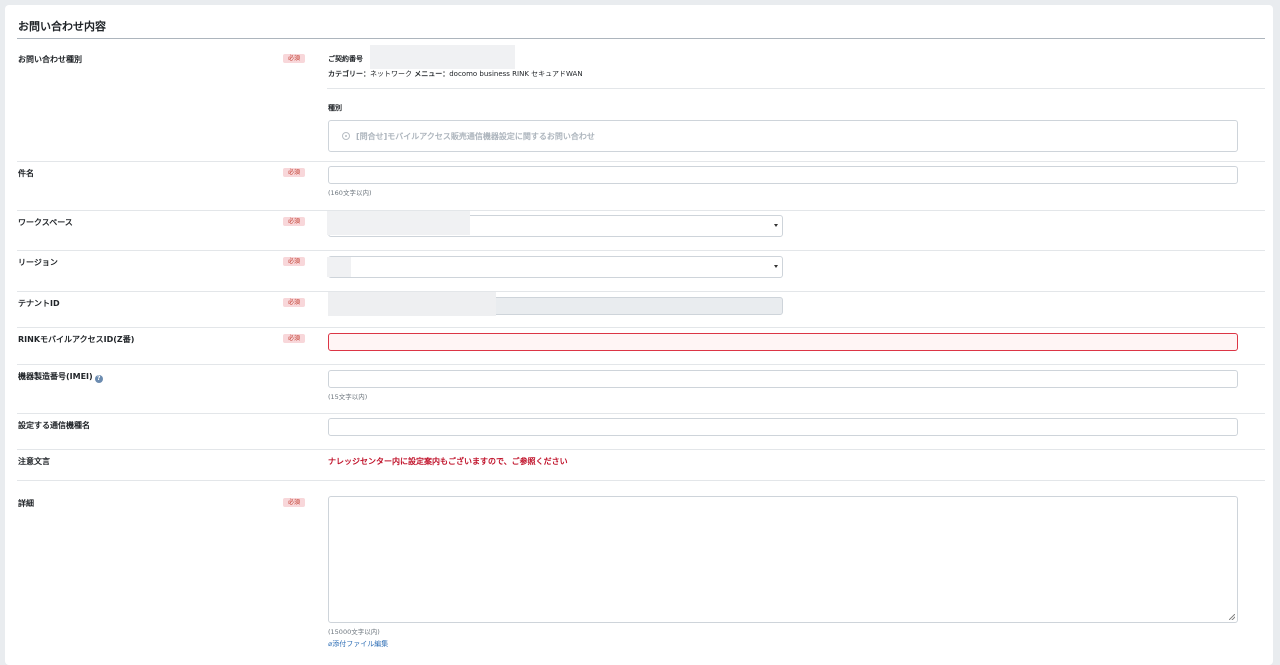 This screenshot has height=665, width=1280. I want to click on region-select, so click(555, 267).